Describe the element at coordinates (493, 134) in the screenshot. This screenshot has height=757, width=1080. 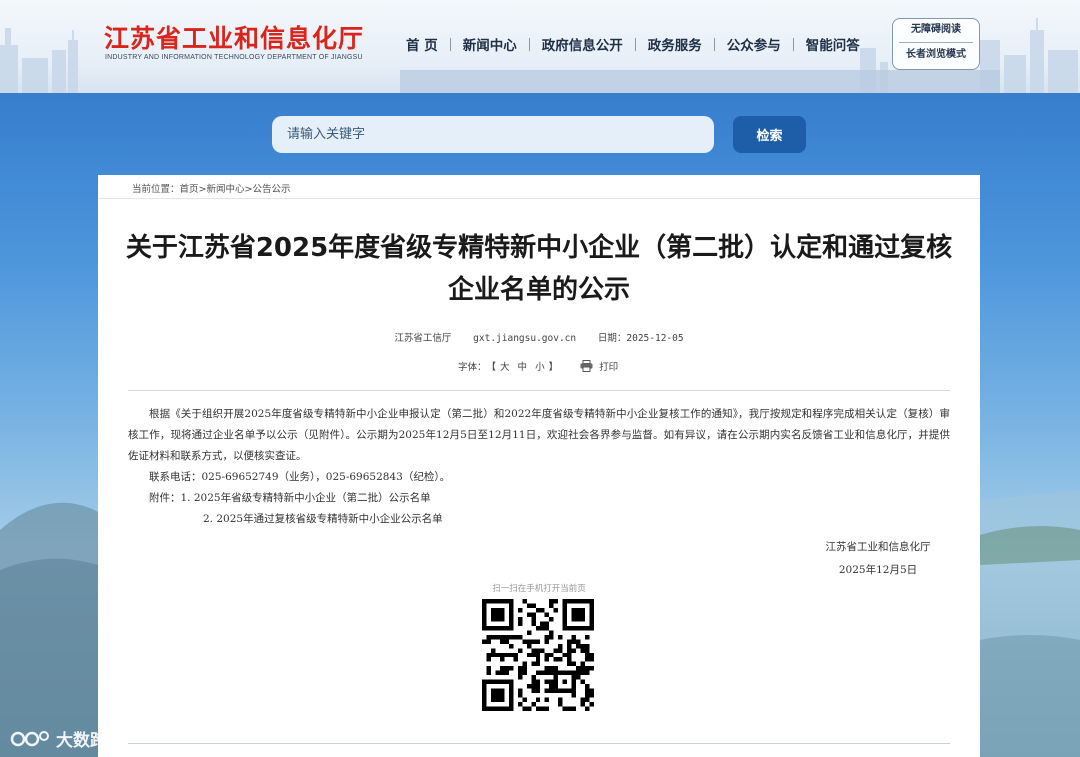
I see `search-input` at that location.